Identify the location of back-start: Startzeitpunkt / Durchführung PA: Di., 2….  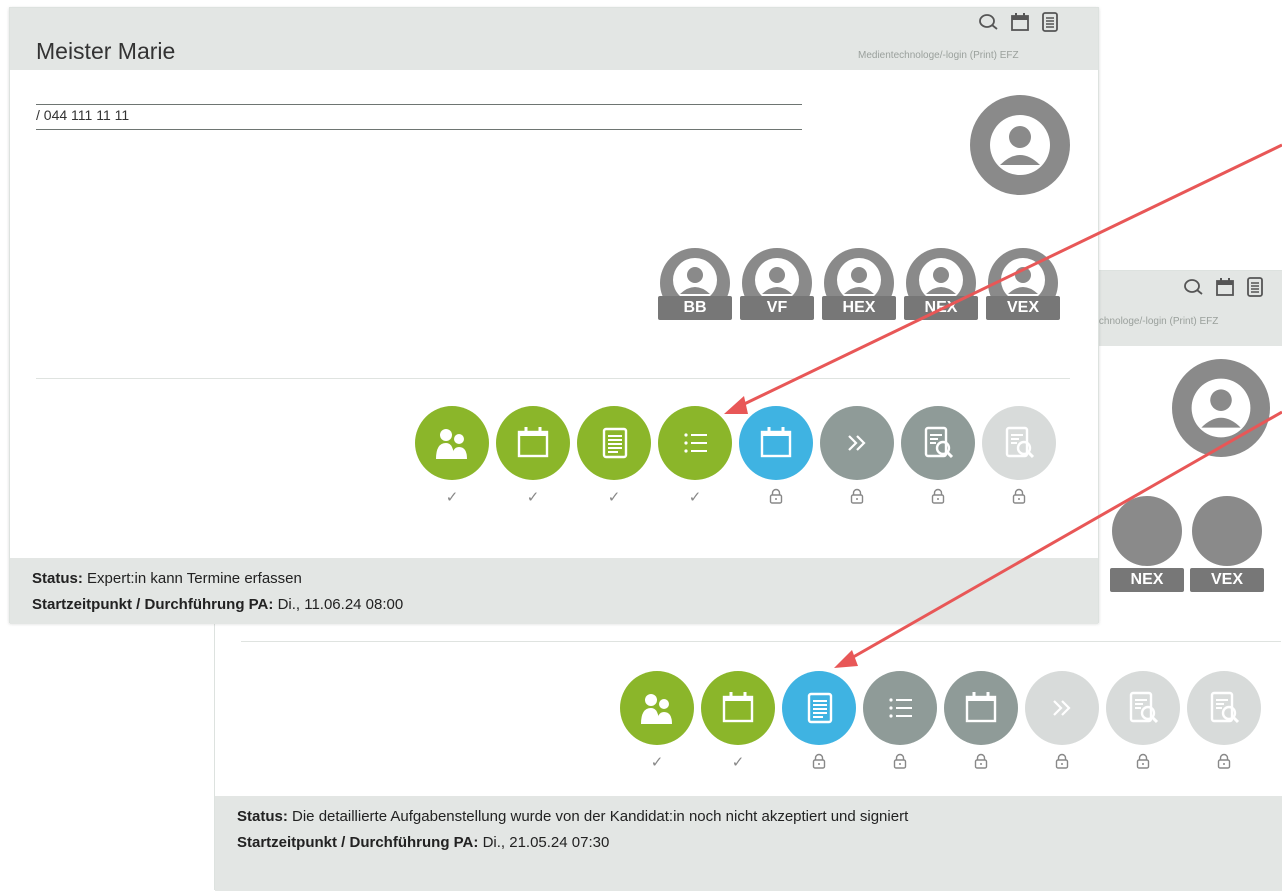
(423, 842).